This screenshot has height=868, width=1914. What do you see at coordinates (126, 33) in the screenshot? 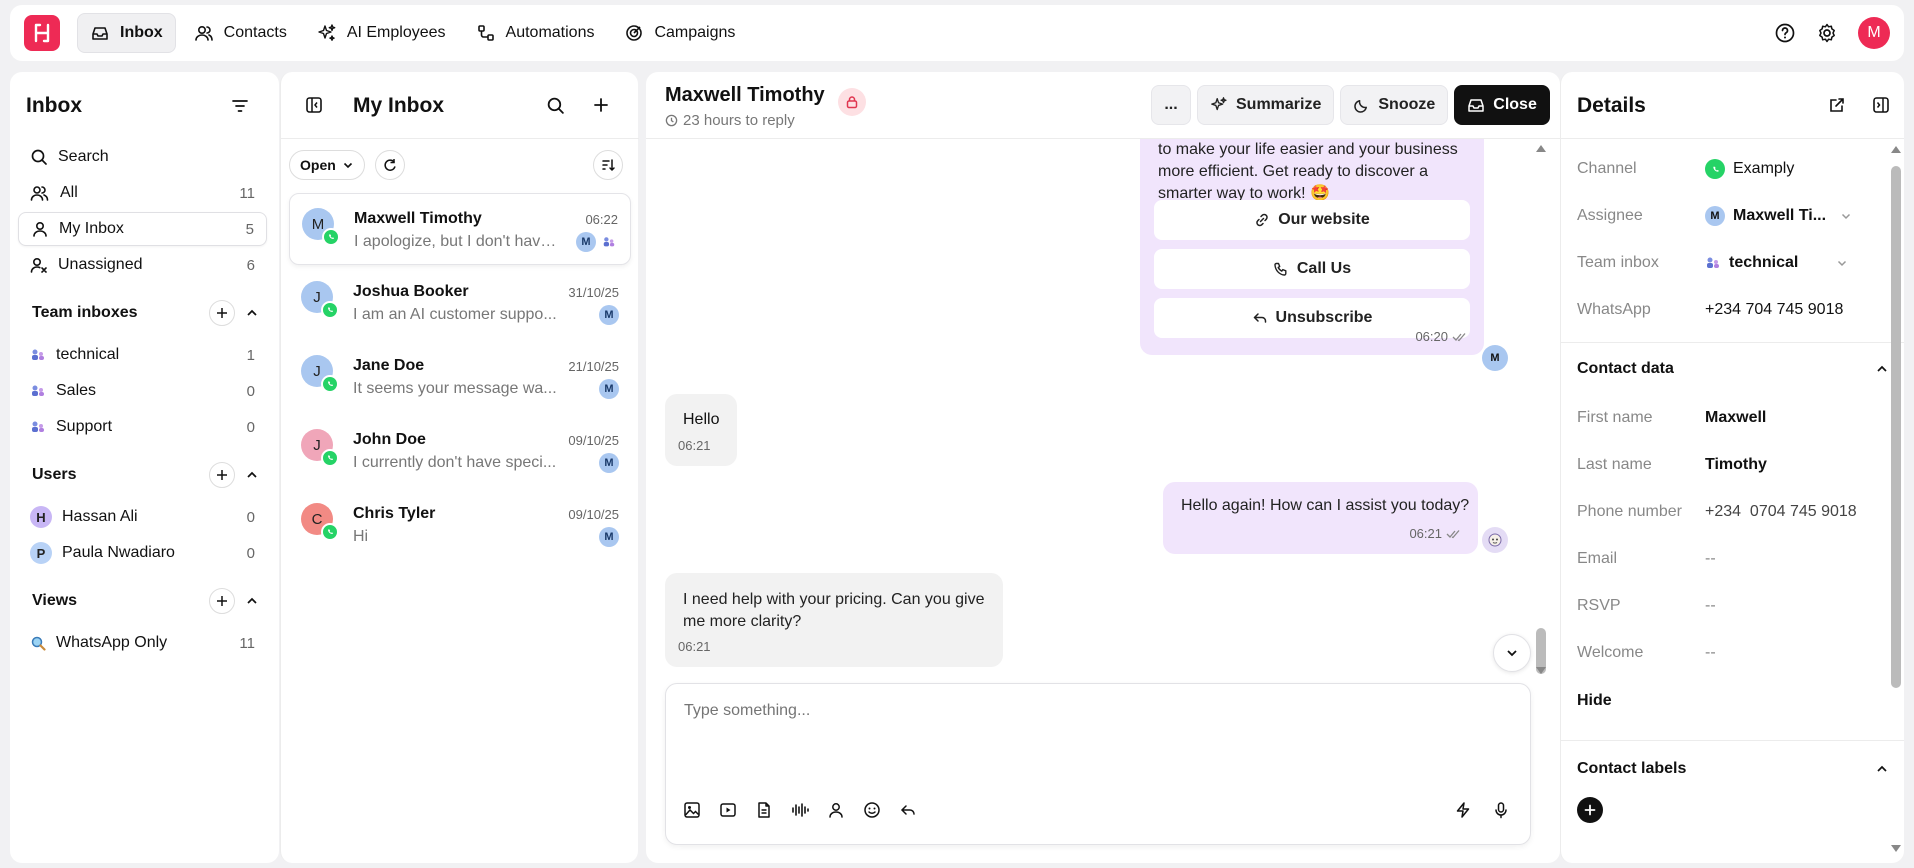
I see `nav-inbox: Inbox` at bounding box center [126, 33].